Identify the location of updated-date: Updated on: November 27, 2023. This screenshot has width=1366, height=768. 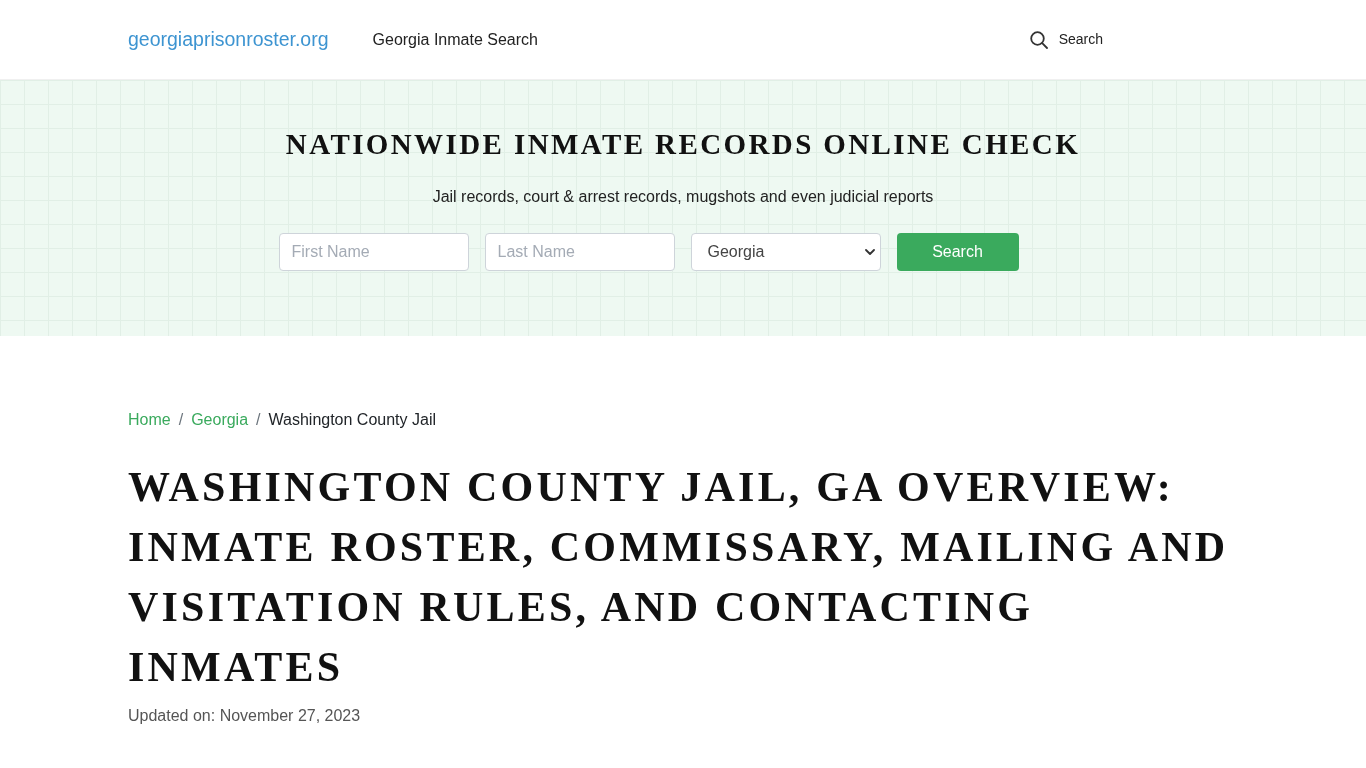
(245, 716).